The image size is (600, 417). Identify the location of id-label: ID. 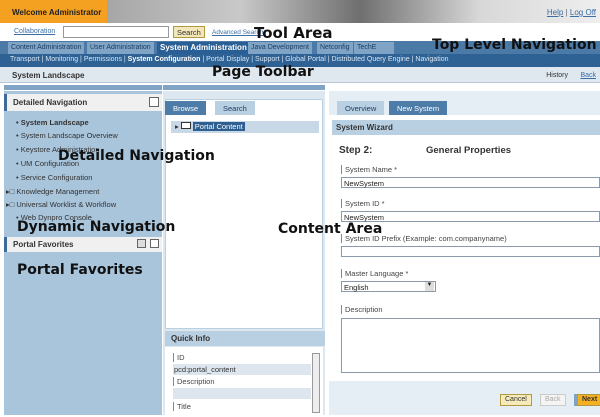
(179, 357).